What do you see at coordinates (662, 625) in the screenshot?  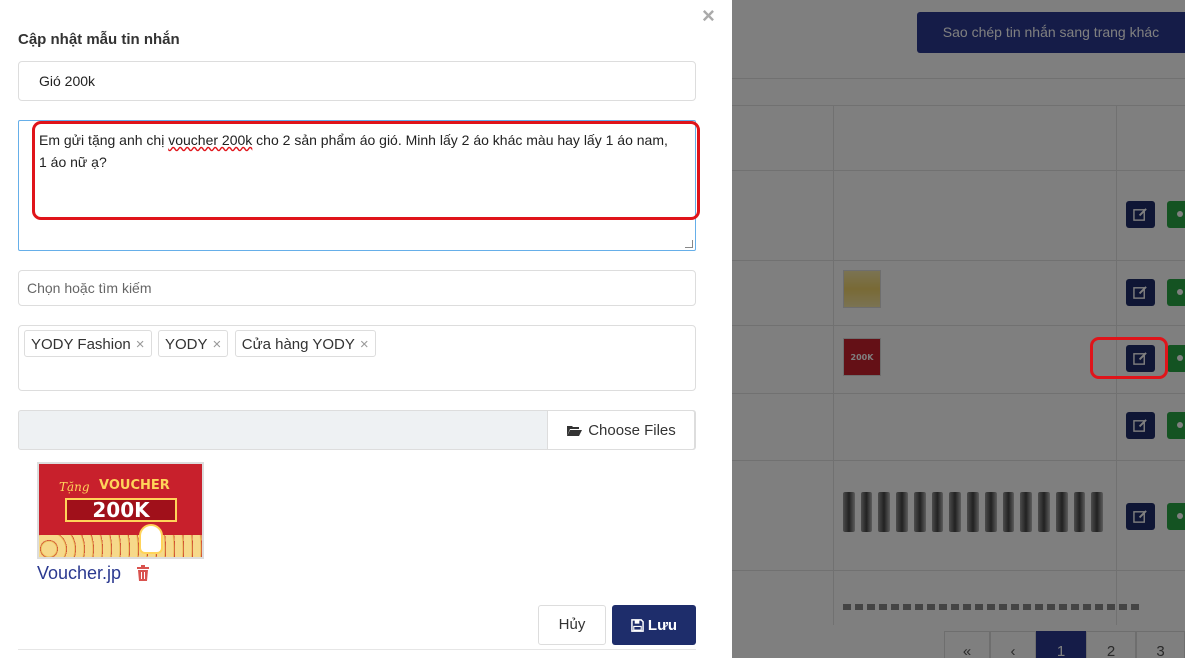 I see `save-label: Lưu` at bounding box center [662, 625].